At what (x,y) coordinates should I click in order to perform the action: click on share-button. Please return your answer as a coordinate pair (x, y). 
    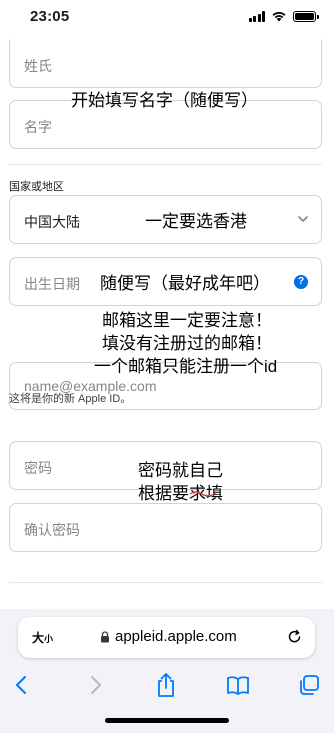
    Looking at the image, I should click on (166, 685).